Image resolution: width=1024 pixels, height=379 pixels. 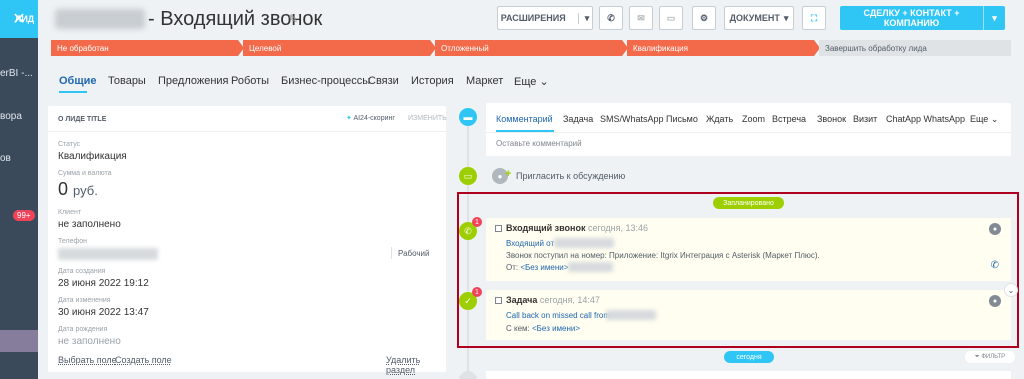 What do you see at coordinates (524, 119) in the screenshot?
I see `editor-tab-comment: Комментарий` at bounding box center [524, 119].